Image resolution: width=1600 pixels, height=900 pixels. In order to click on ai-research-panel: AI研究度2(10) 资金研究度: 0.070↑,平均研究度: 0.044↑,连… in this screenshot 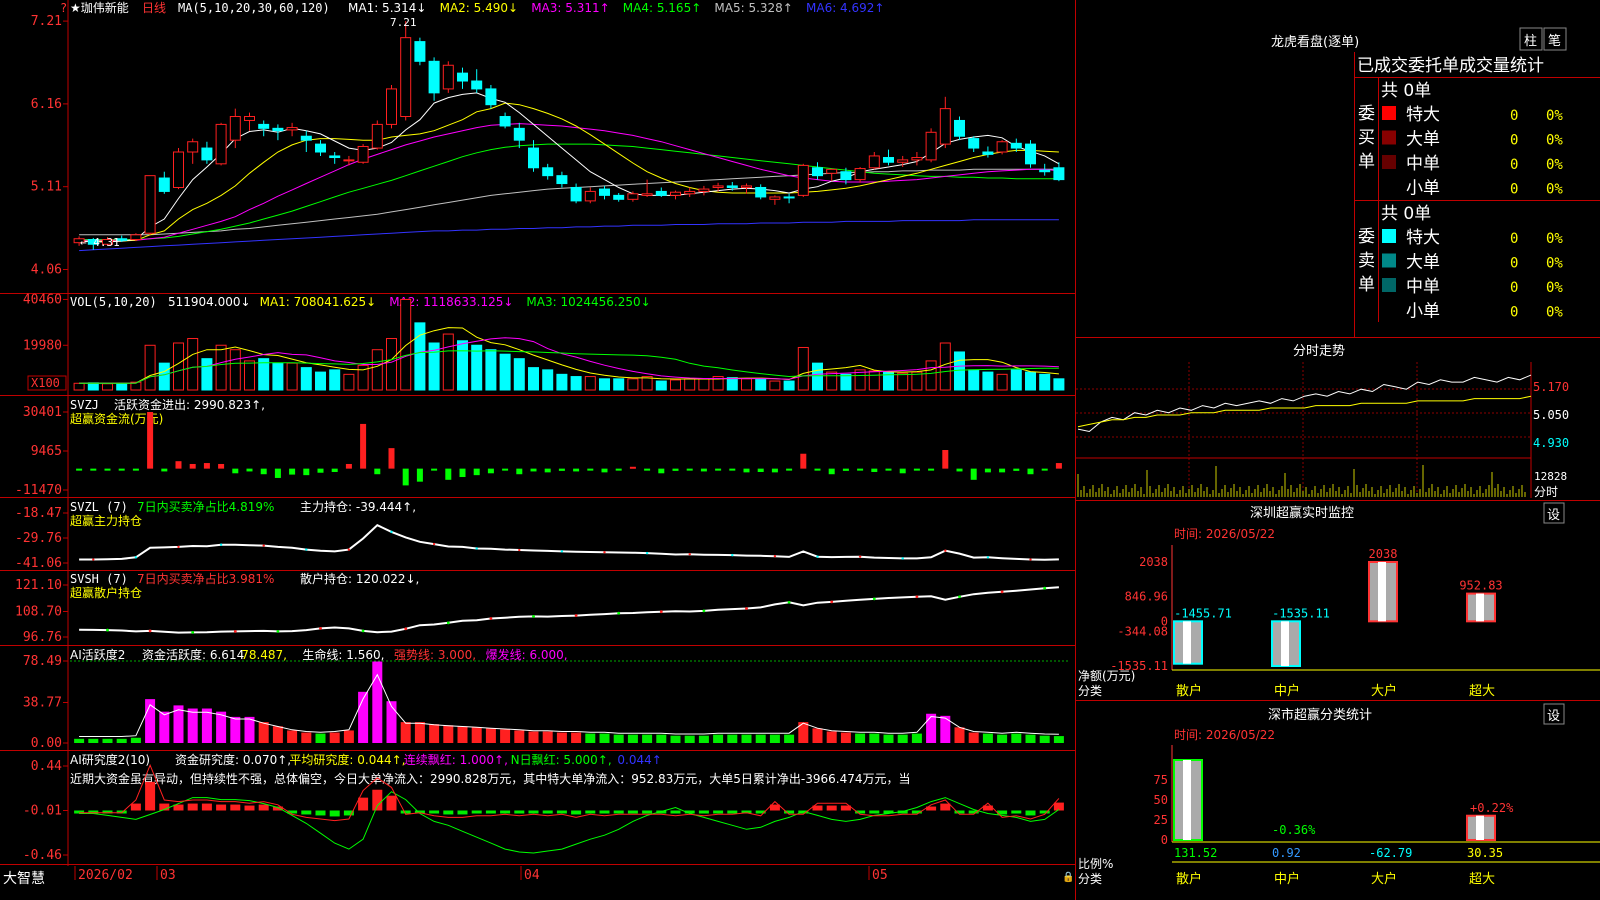, I will do `click(543, 807)`.